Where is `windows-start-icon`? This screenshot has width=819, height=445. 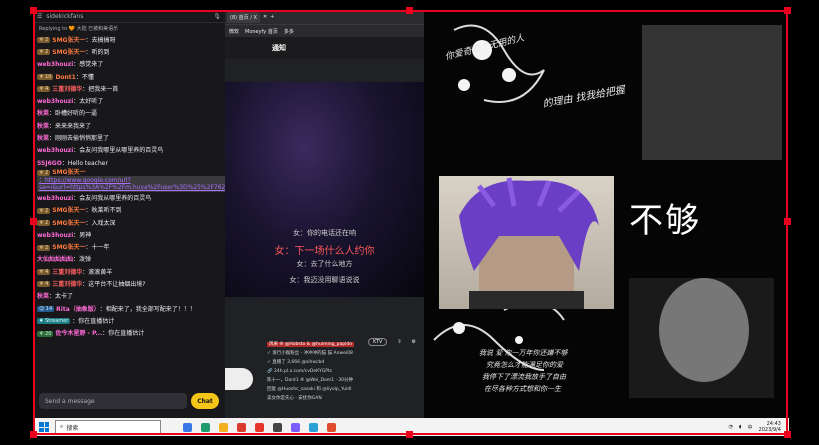 windows-start-icon is located at coordinates (44, 427).